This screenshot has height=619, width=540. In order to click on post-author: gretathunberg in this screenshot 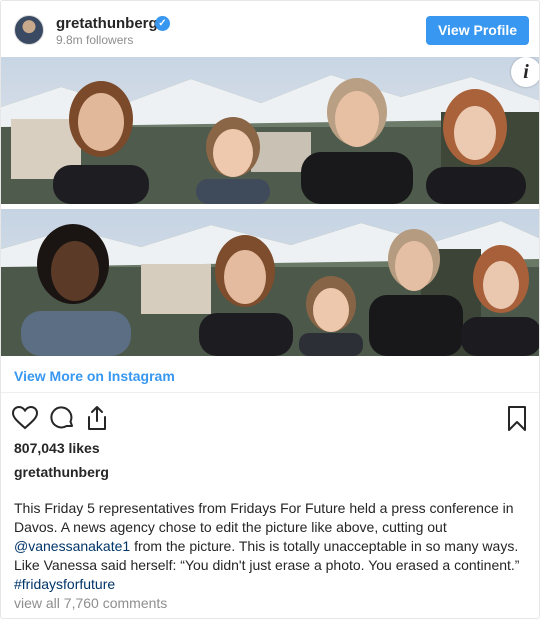, I will do `click(61, 472)`.